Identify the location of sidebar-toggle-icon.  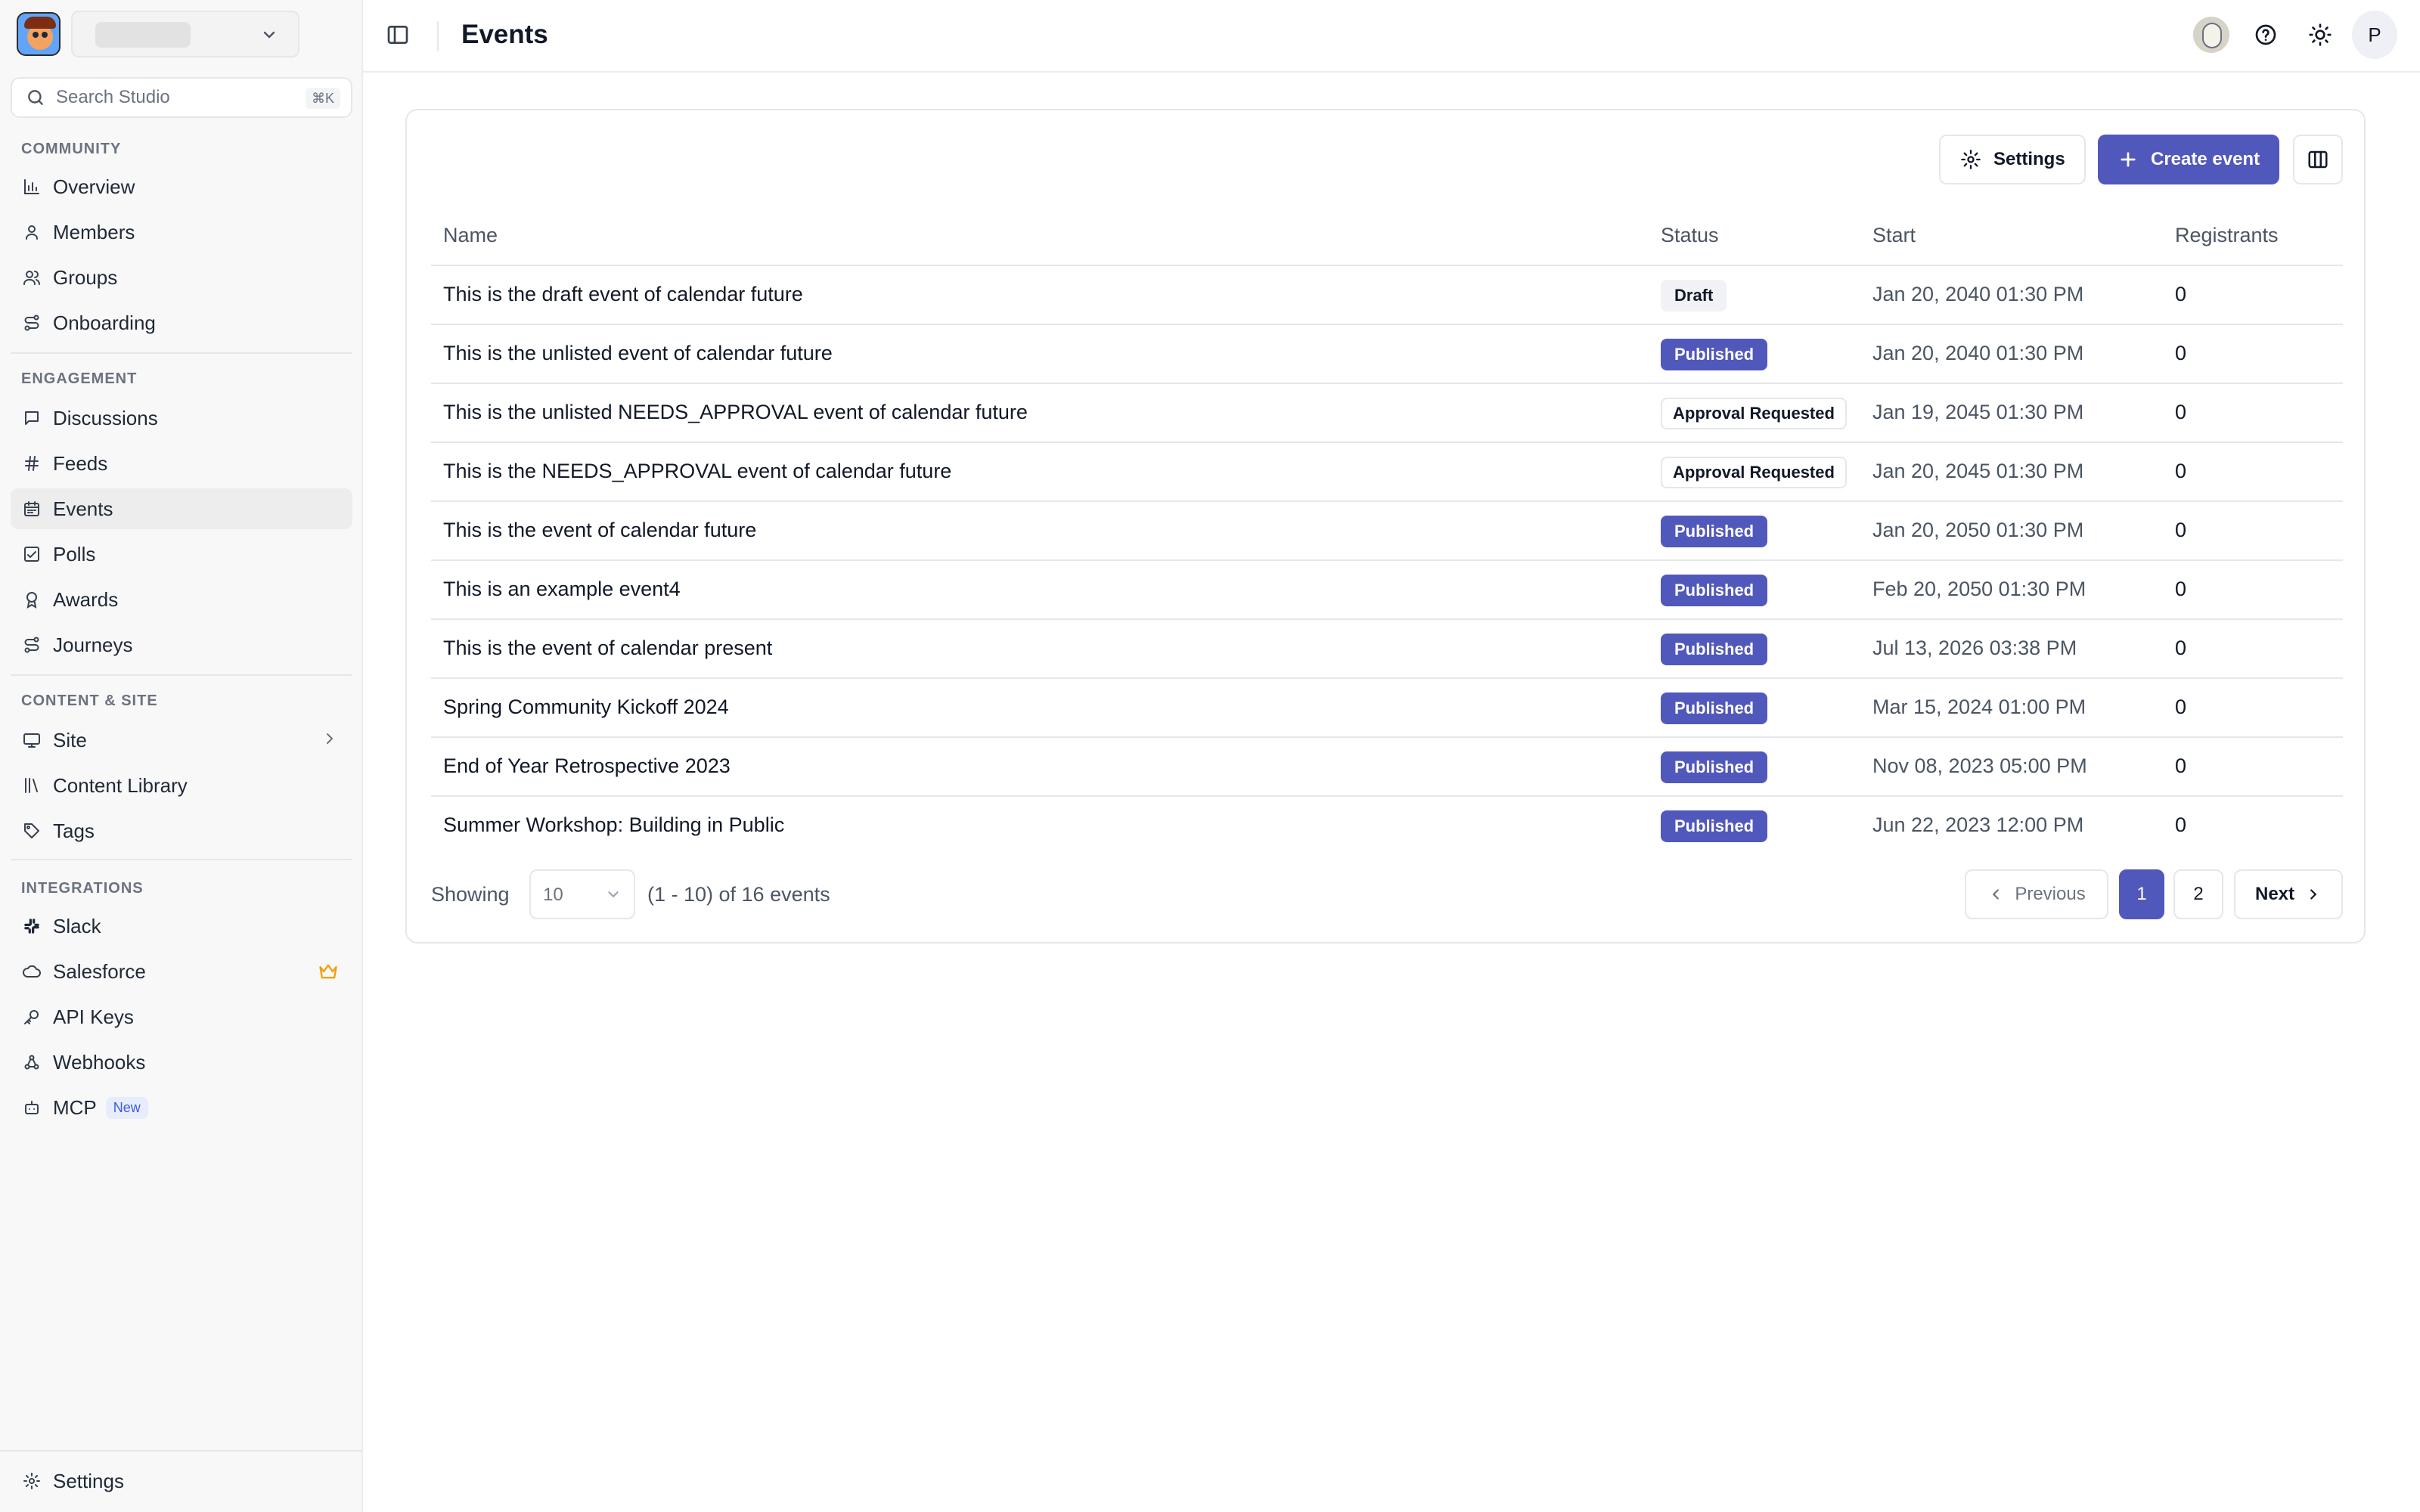
(398, 35).